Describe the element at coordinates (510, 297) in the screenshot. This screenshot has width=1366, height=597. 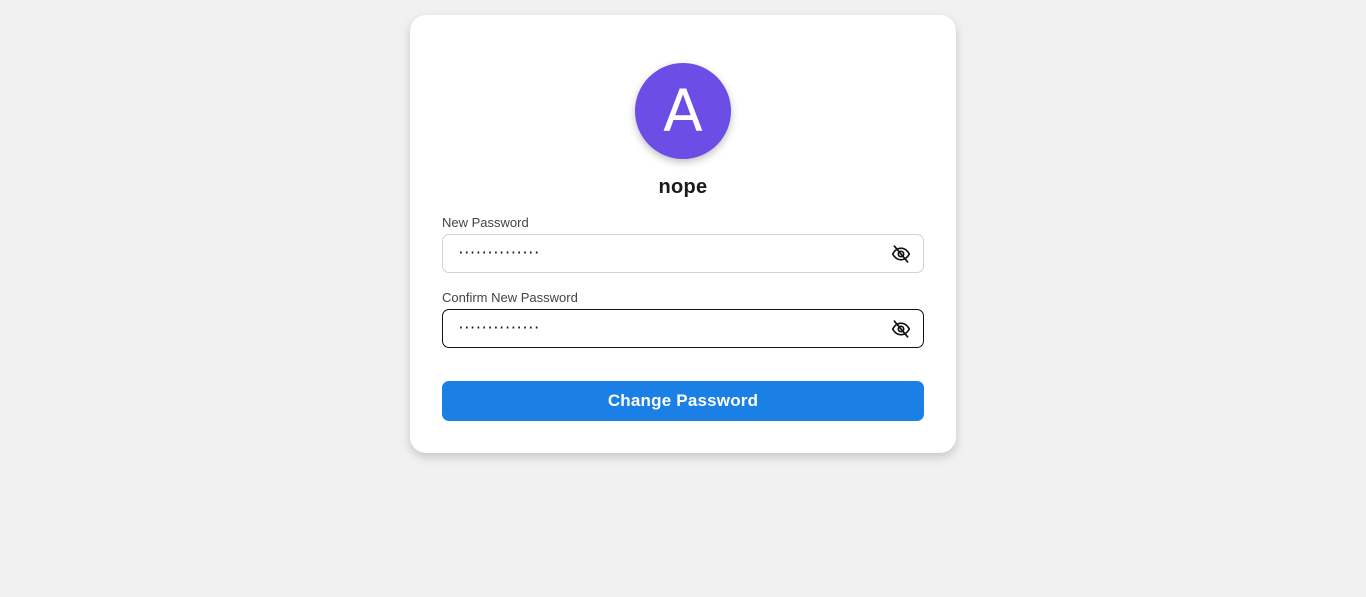
I see `confirm-password-label: Confirm New Password` at that location.